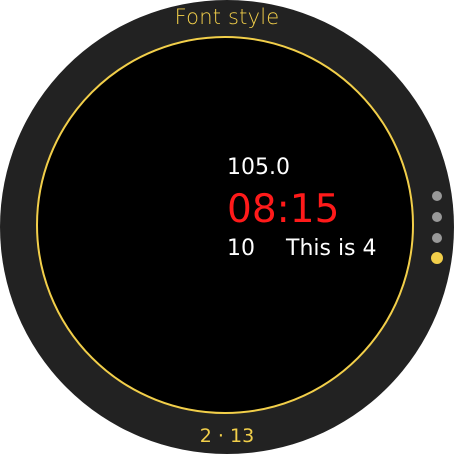  Describe the element at coordinates (437, 228) in the screenshot. I see `page-indicator` at that location.